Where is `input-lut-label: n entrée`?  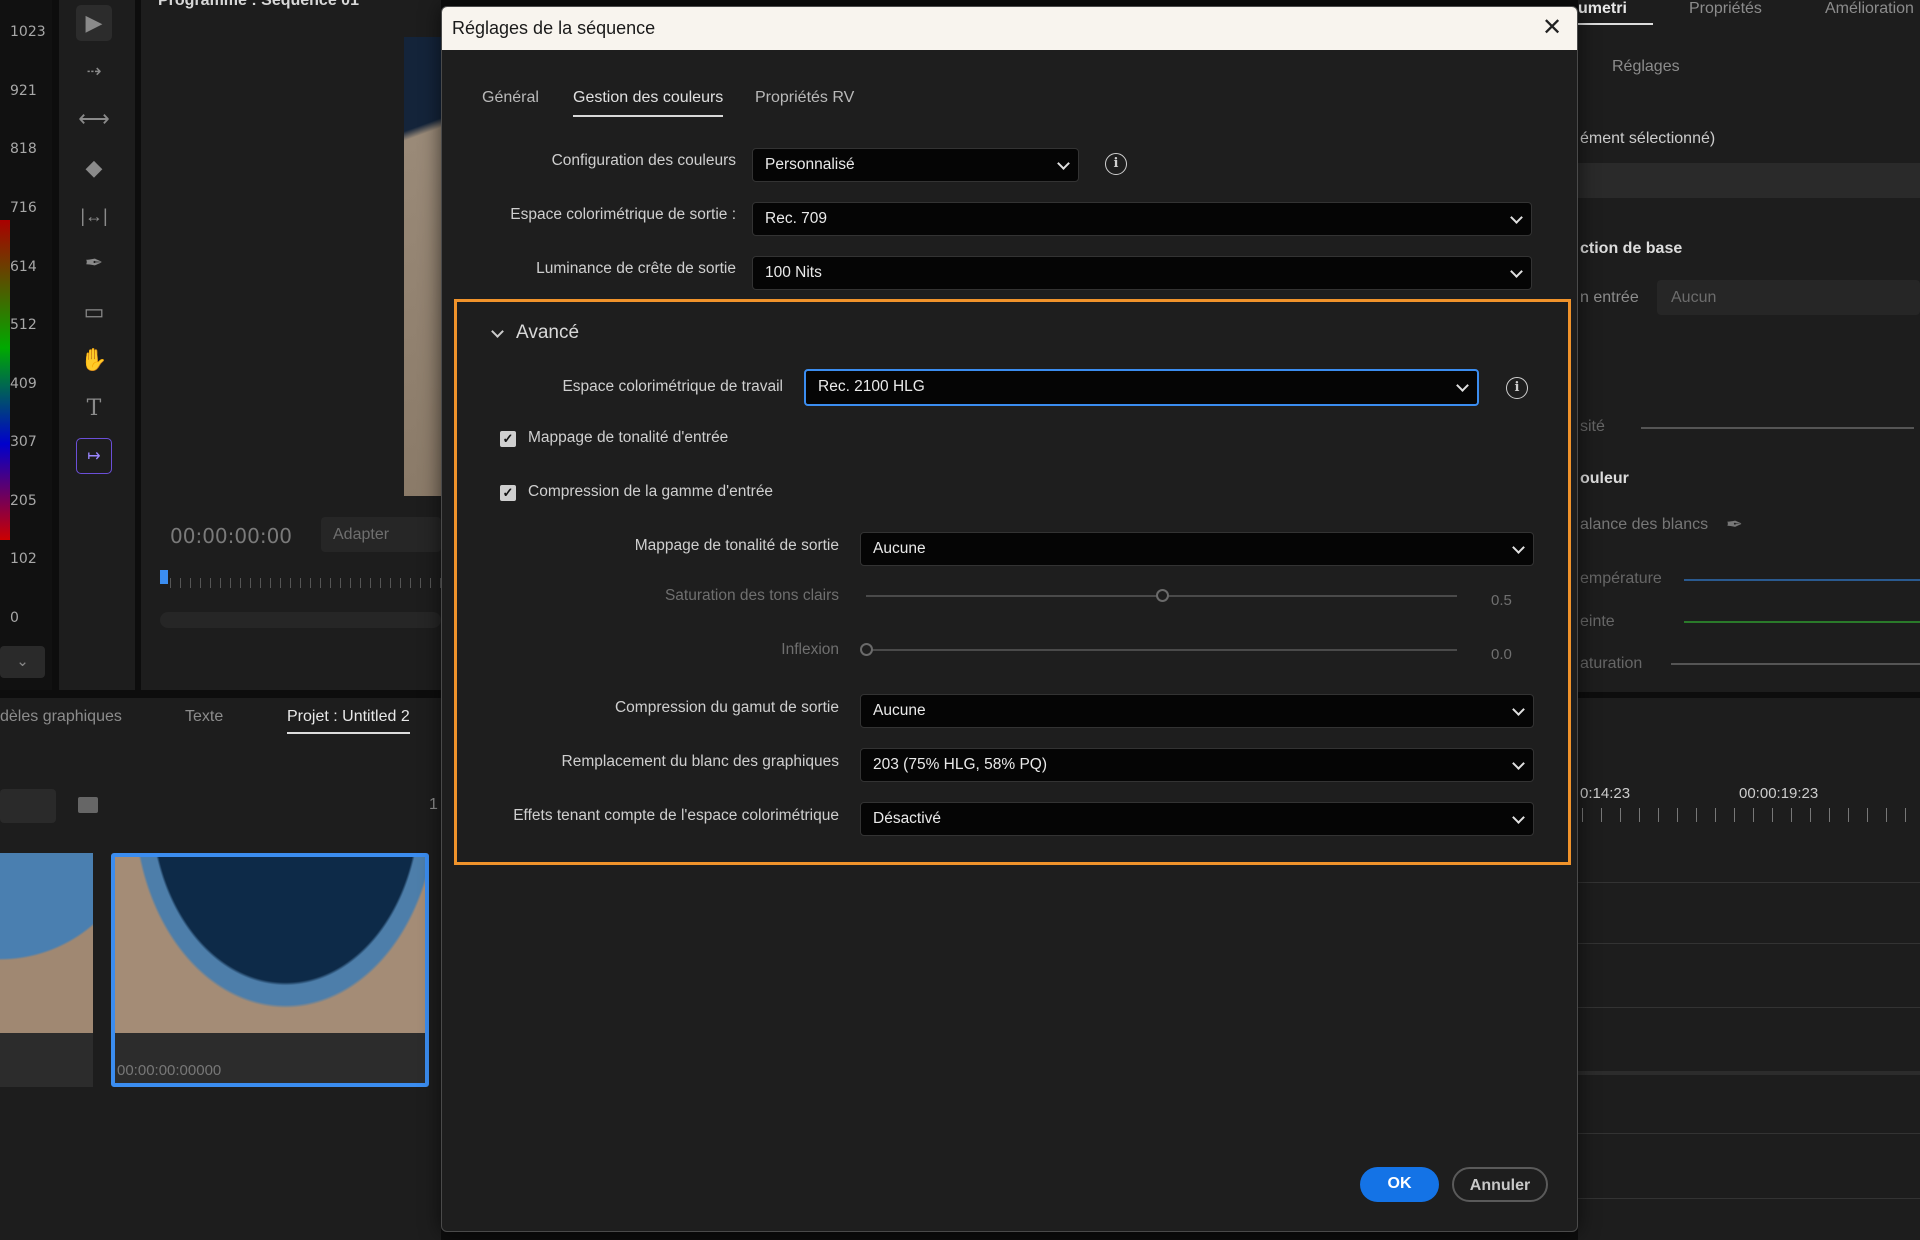 input-lut-label: n entrée is located at coordinates (1609, 297).